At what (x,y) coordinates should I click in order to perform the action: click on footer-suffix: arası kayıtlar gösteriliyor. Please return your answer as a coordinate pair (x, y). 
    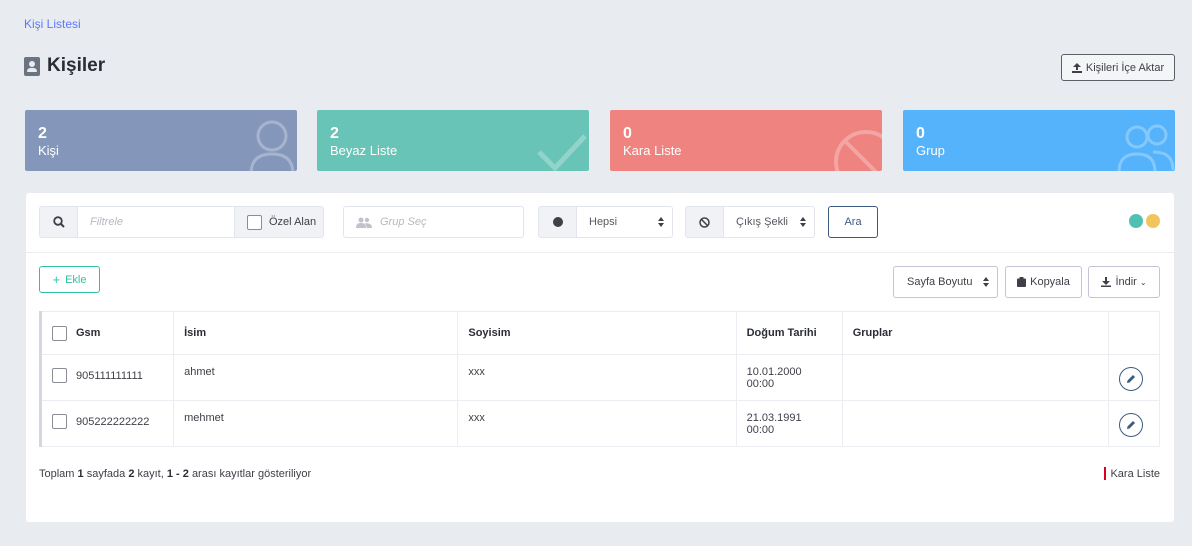
    Looking at the image, I should click on (251, 474).